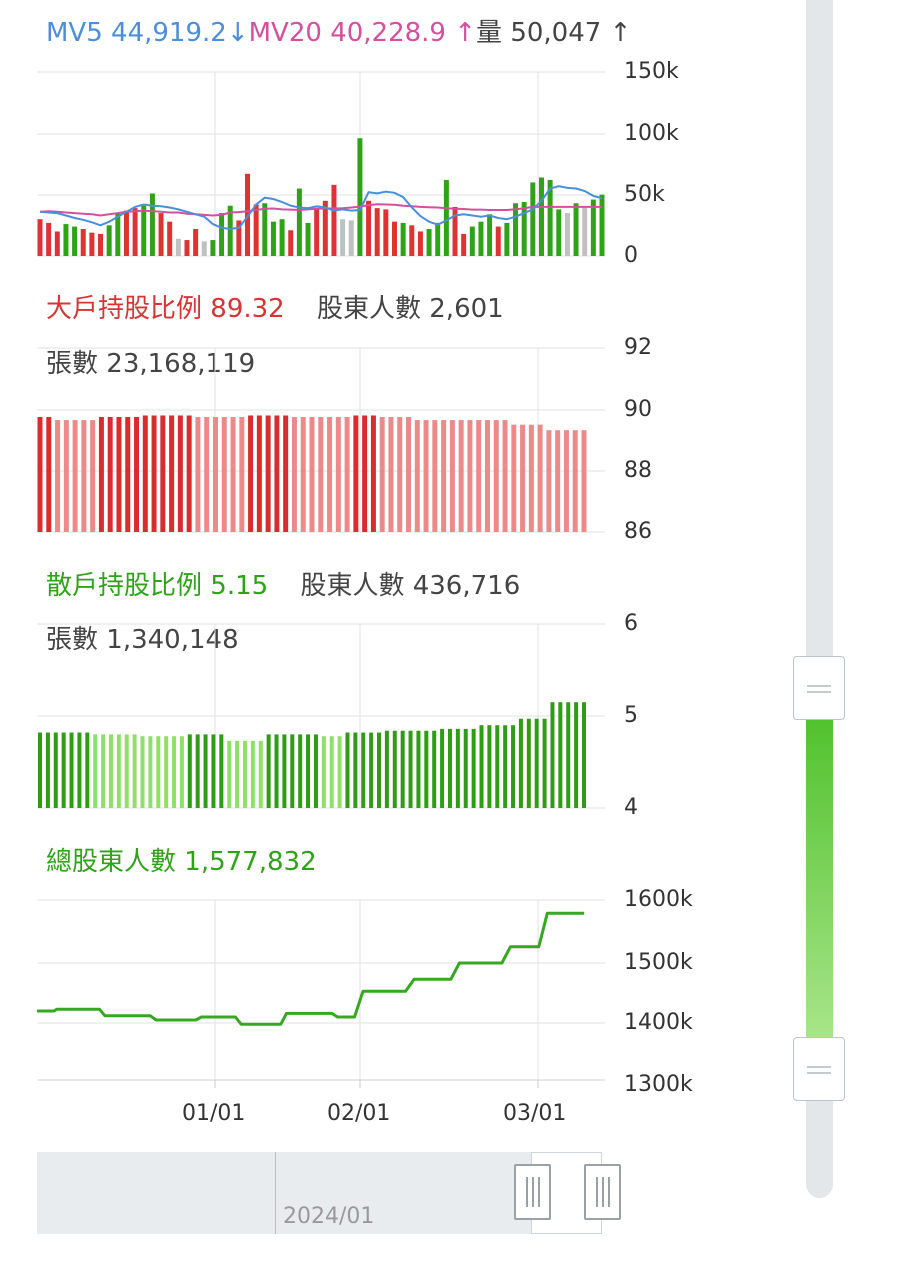 The width and height of the screenshot is (898, 1279). I want to click on slider-top-handle, so click(819, 688).